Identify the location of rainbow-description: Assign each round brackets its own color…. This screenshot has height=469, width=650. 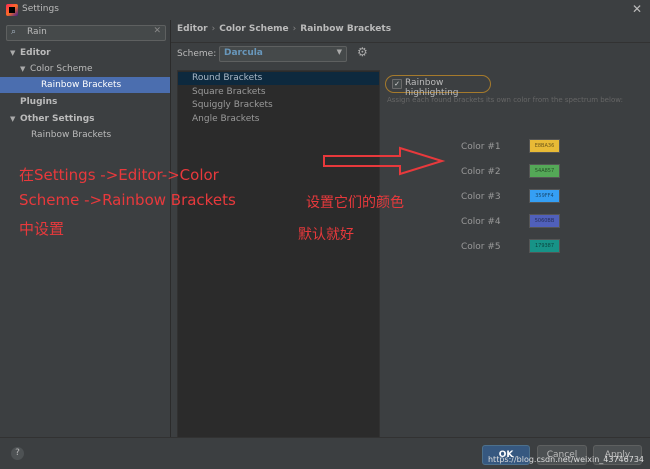
(505, 100).